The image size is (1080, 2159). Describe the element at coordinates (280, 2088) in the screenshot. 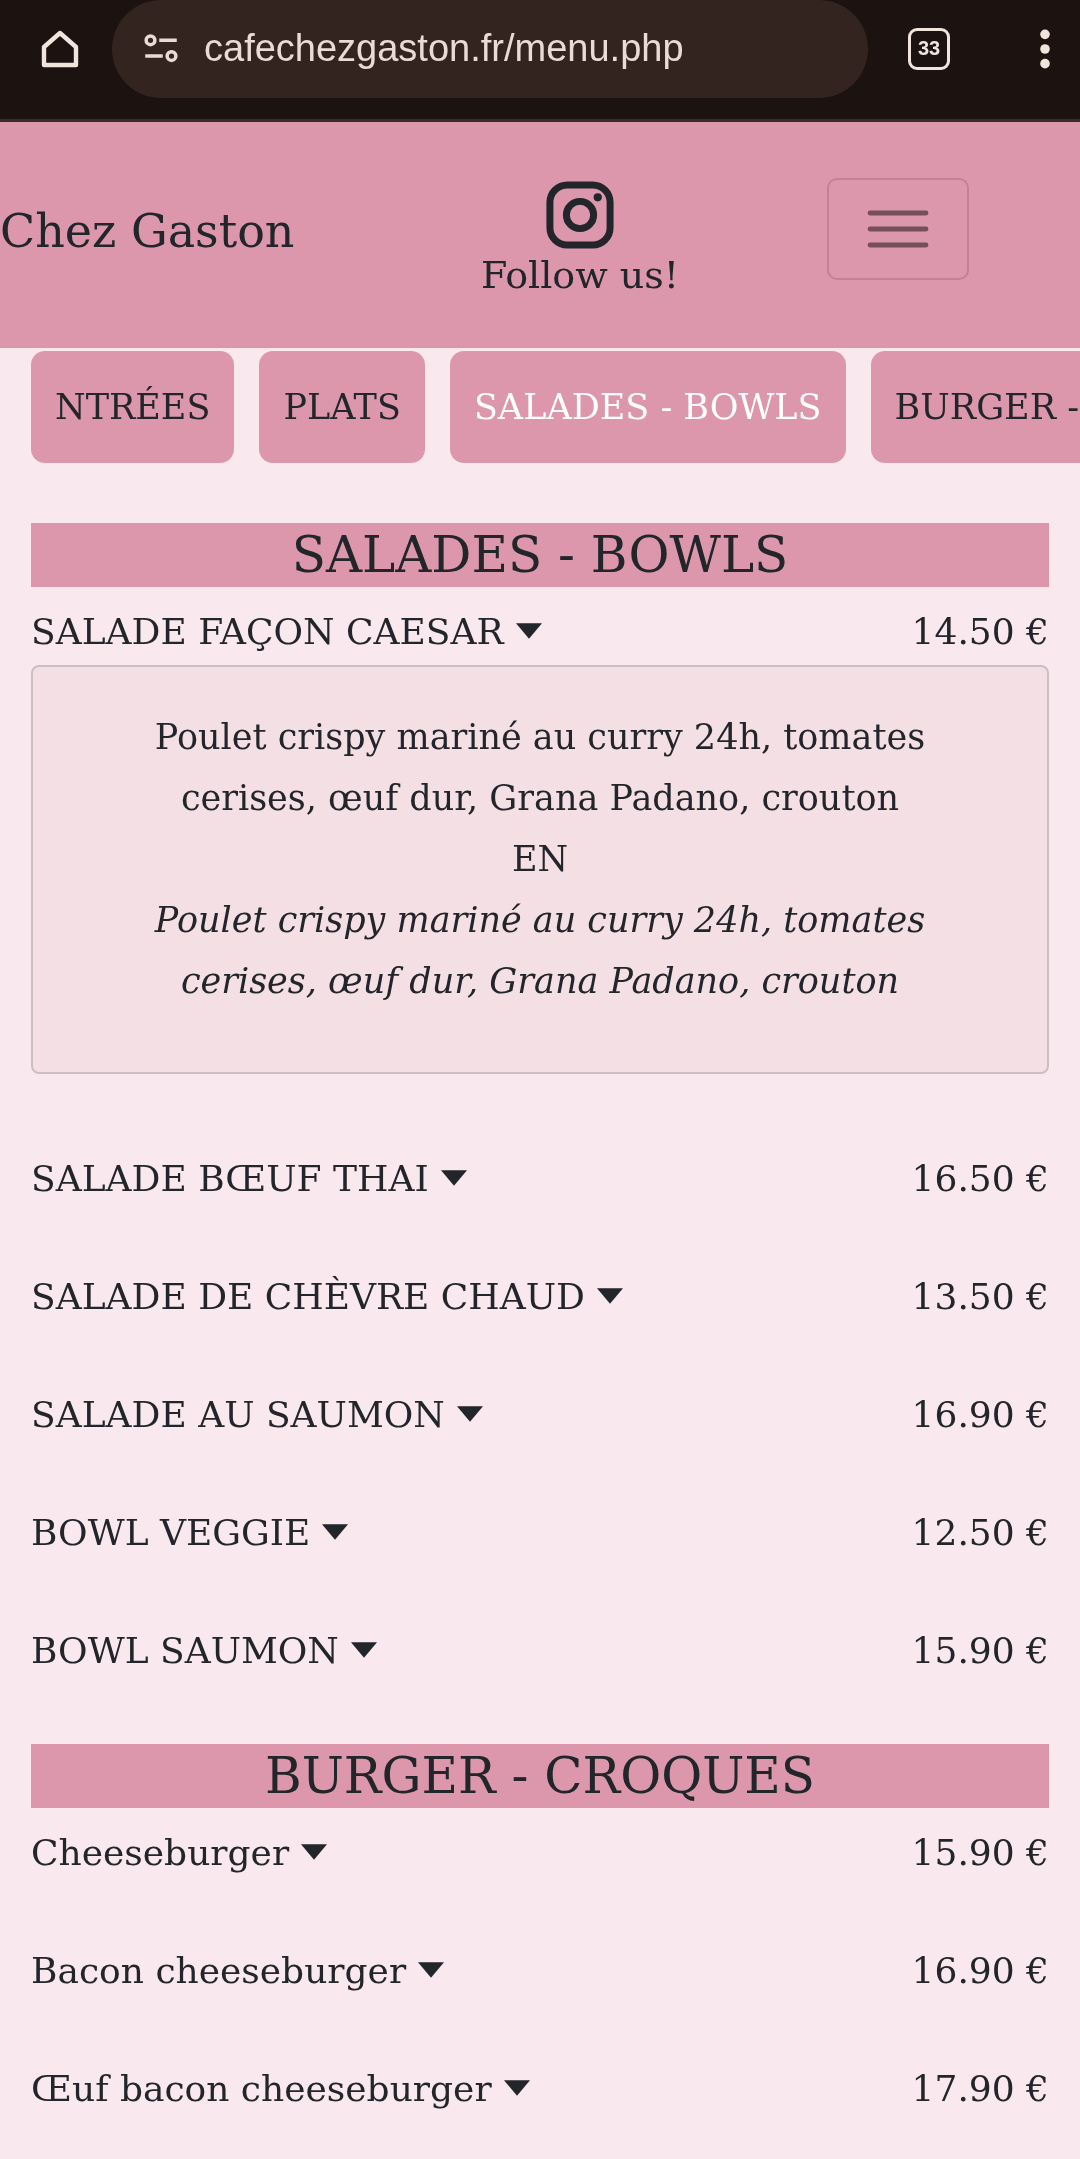

I see `dish-toggle: Œuf bacon cheeseburger` at that location.